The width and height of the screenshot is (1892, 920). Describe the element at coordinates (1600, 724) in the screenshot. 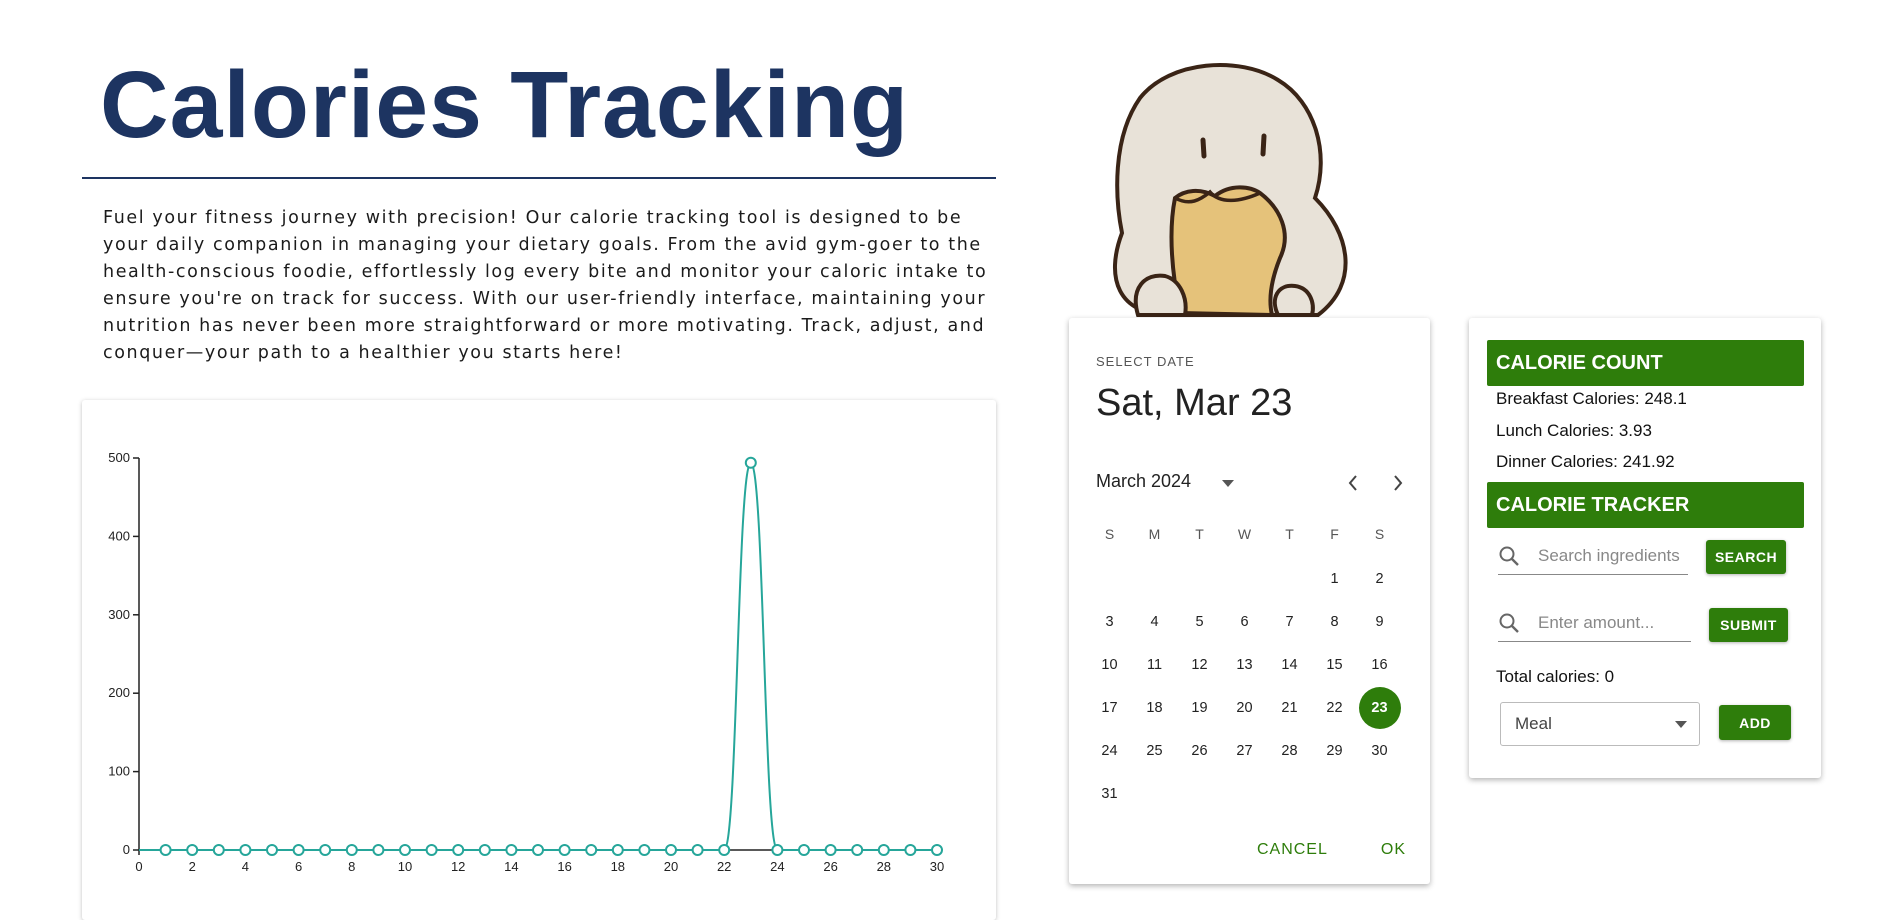

I see `meal-select: Meal` at that location.